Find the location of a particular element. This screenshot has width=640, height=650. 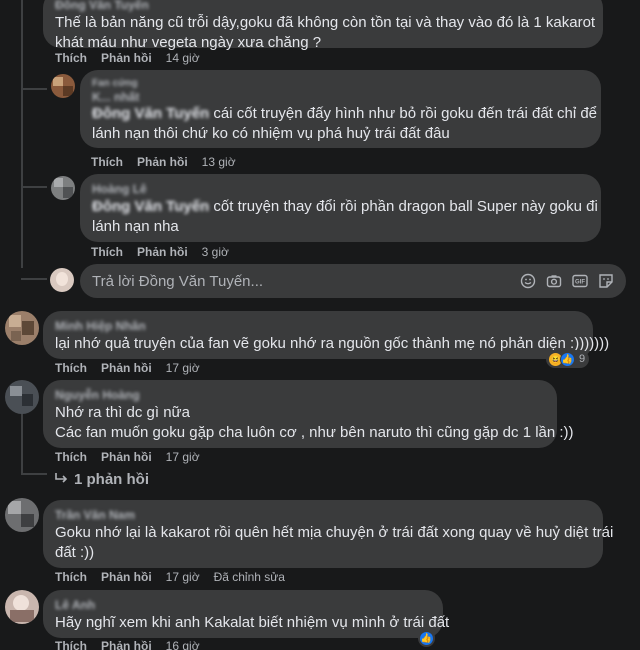

comment-actions: Thích Phản hồi 17 giờ Đã chỉnh sửa is located at coordinates (170, 577).